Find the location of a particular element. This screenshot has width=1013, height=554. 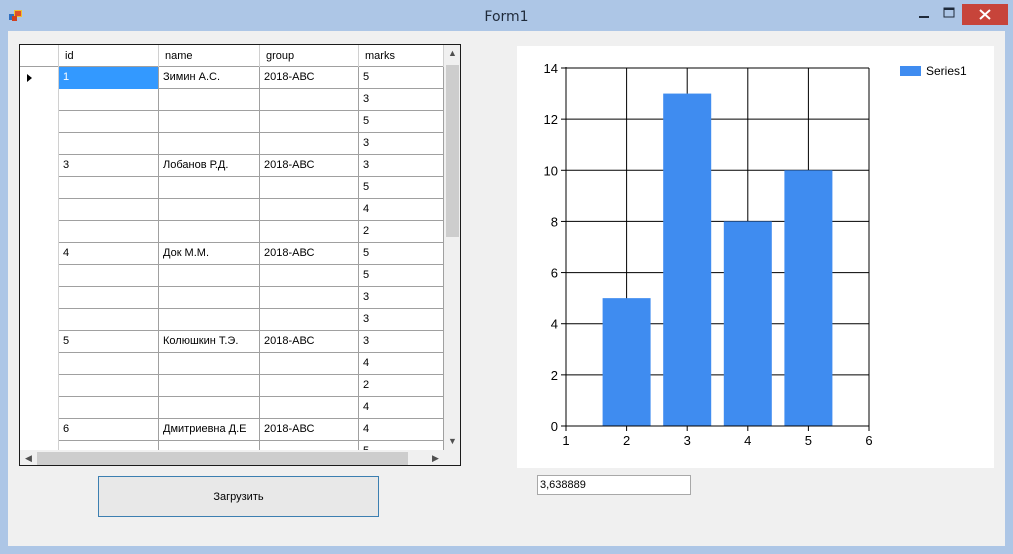

close-button is located at coordinates (985, 14).